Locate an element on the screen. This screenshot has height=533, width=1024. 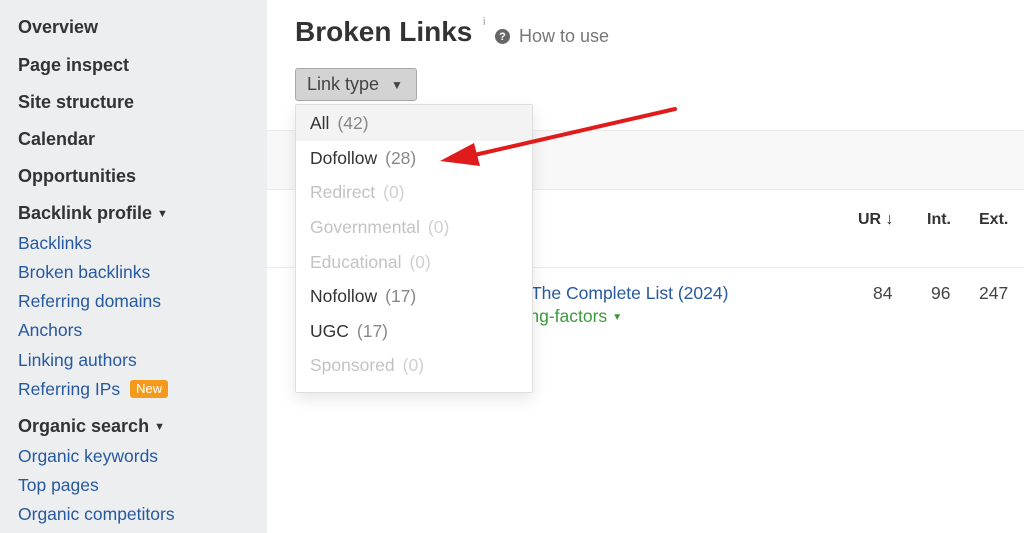
sidebar-section-backlink-profile: Backlink profile ▼ is located at coordinates (93, 213).